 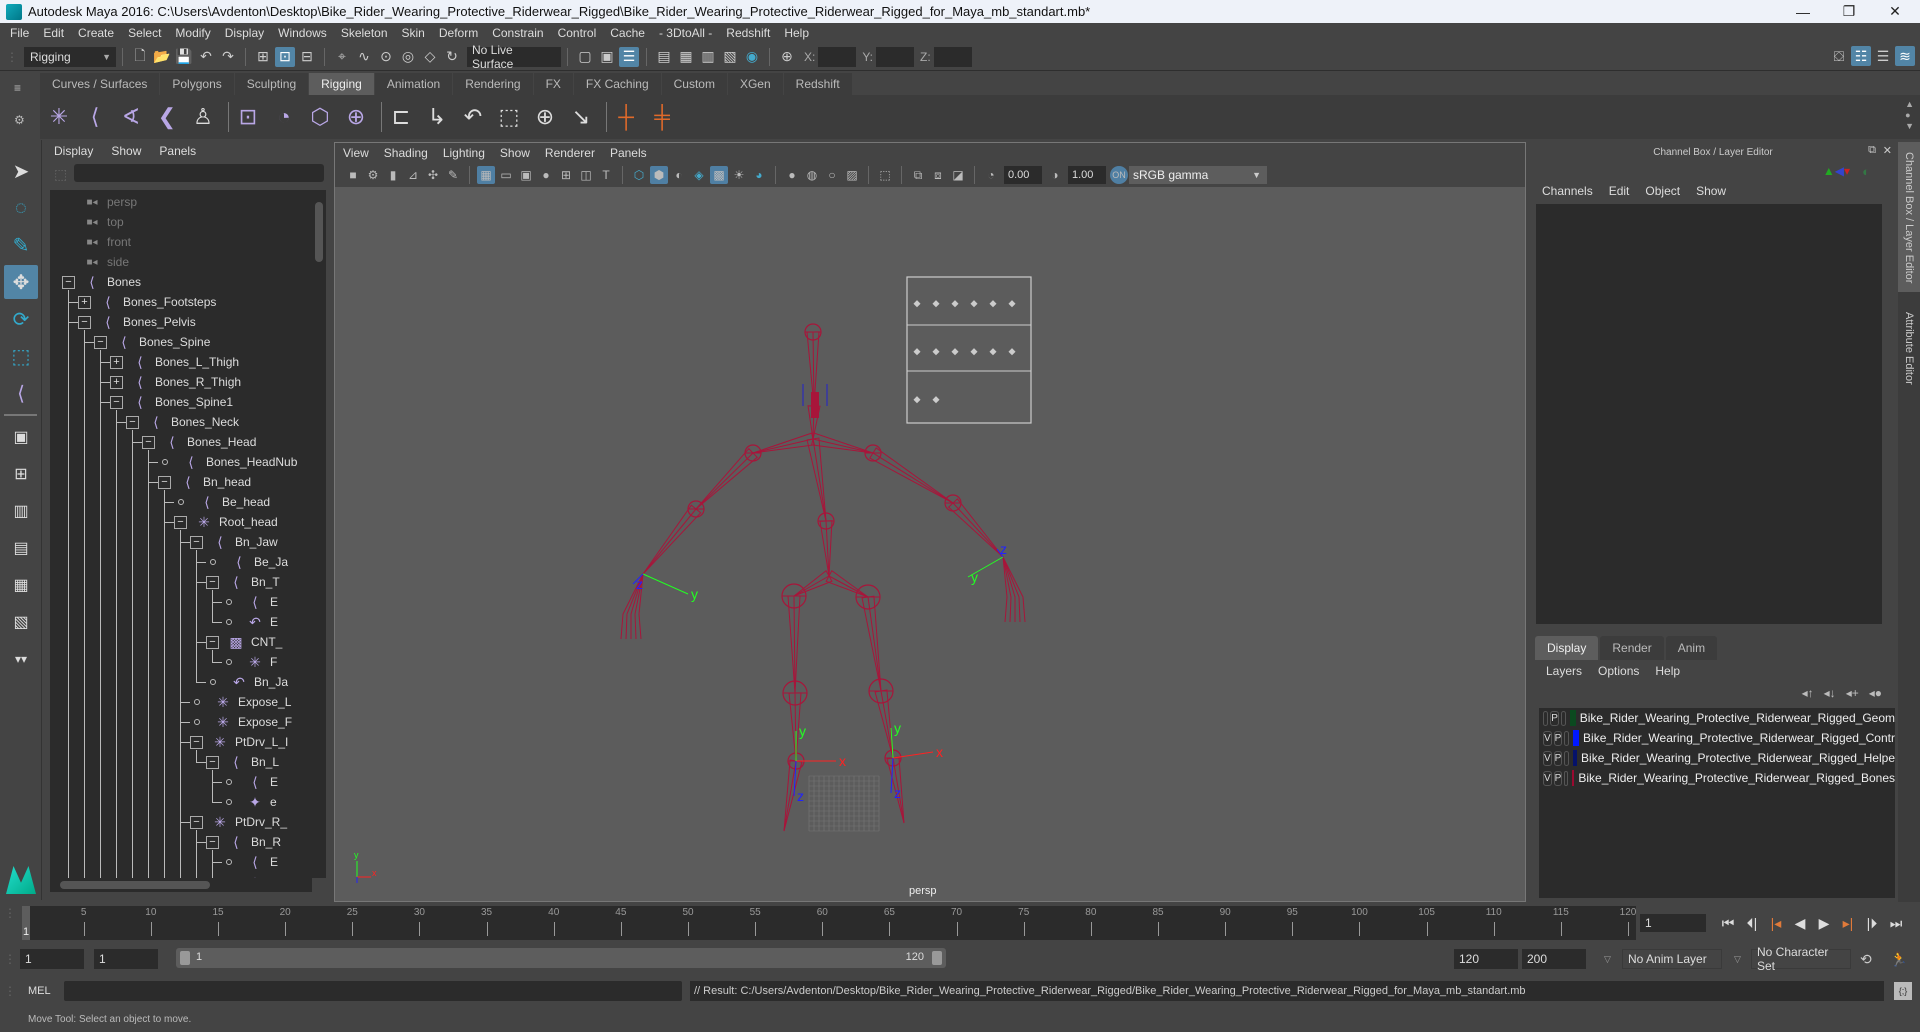 I want to click on snap-point-icon: ⊙, so click(x=386, y=57).